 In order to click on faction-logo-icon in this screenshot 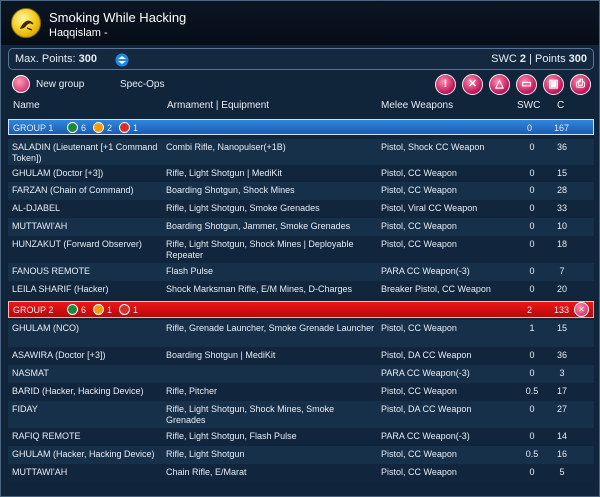, I will do `click(26, 23)`.